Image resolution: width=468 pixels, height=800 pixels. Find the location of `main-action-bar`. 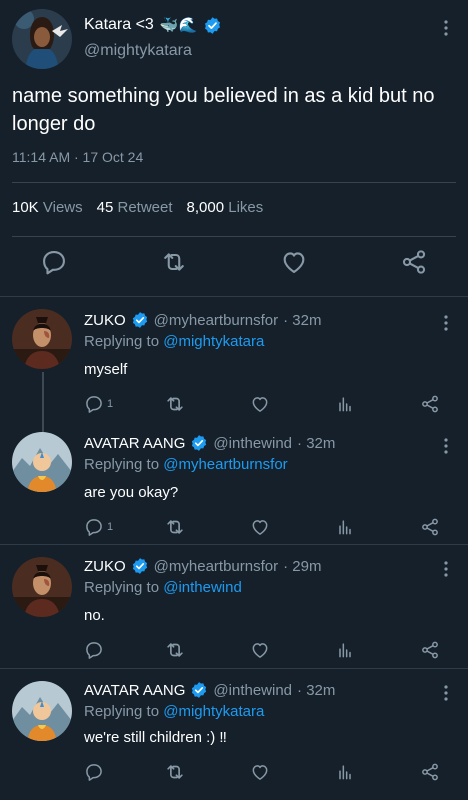

main-action-bar is located at coordinates (234, 264).